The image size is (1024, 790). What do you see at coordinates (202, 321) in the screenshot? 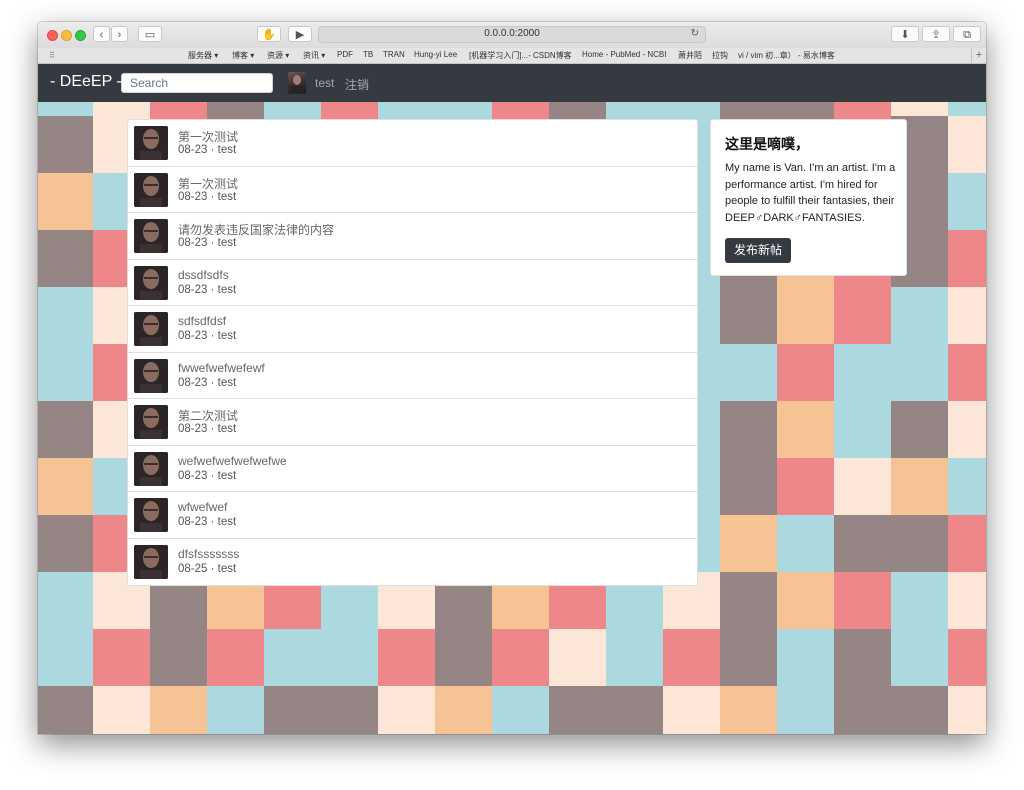
I see `post-title-link: sdfsdfdsf` at bounding box center [202, 321].